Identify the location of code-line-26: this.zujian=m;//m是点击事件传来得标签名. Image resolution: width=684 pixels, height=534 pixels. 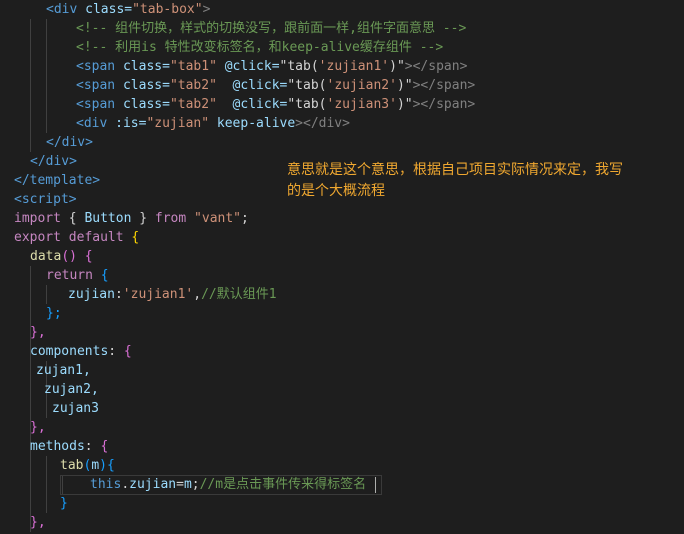
(190, 484).